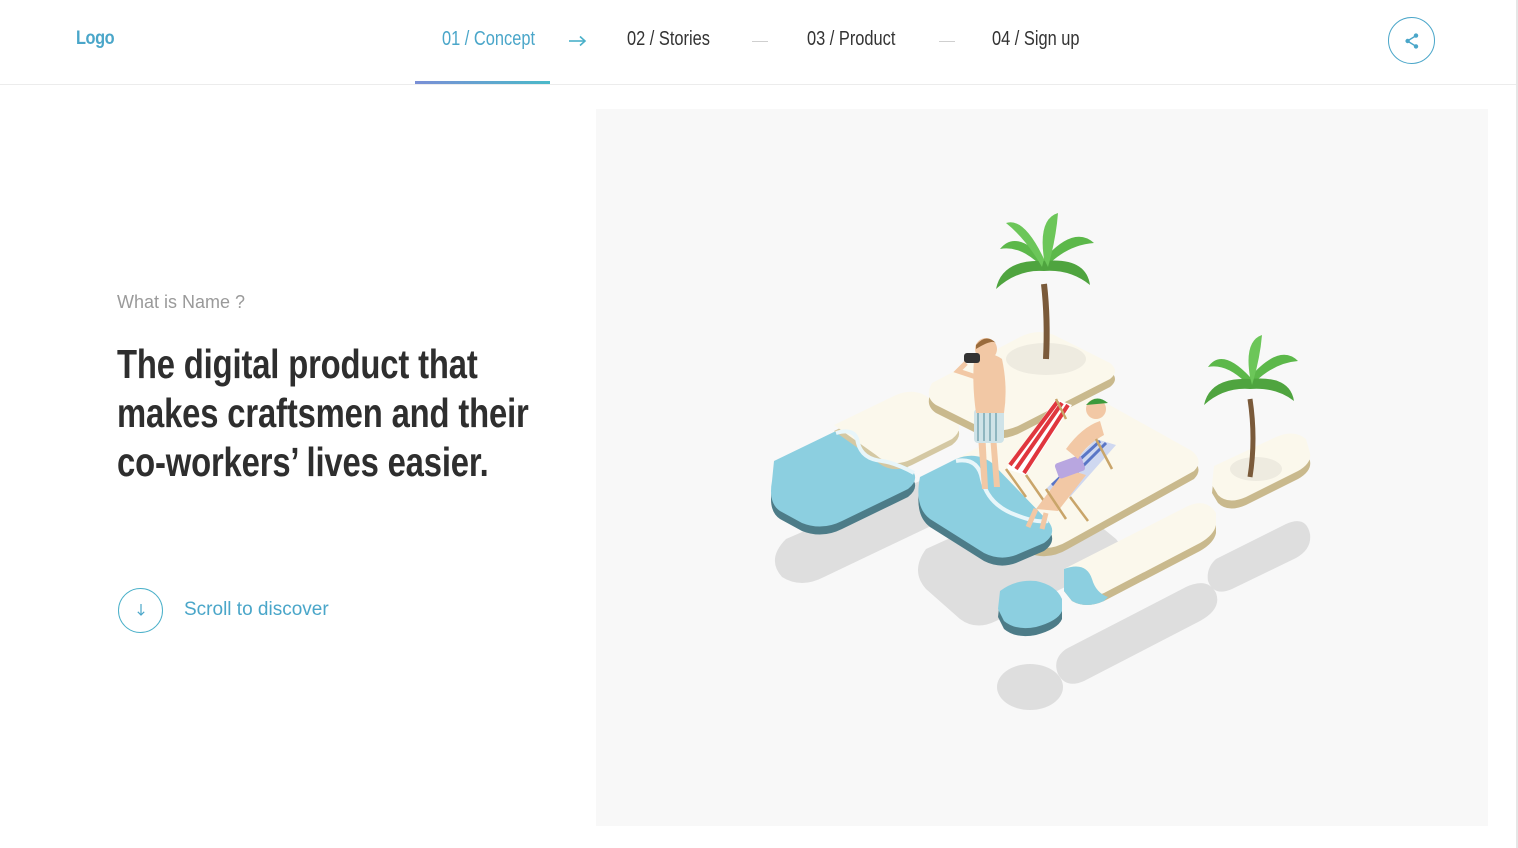 The image size is (1518, 848). I want to click on arrow-right-icon, so click(578, 41).